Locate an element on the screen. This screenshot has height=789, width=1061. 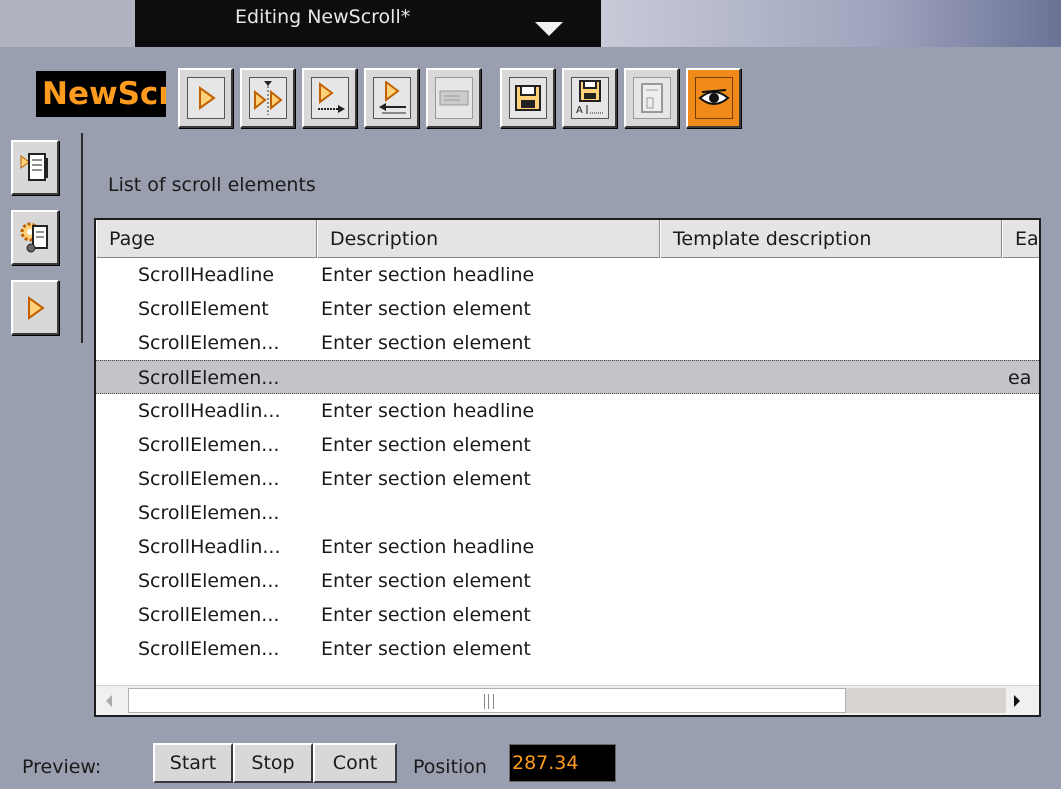
scroll-settings-button is located at coordinates (35, 237).